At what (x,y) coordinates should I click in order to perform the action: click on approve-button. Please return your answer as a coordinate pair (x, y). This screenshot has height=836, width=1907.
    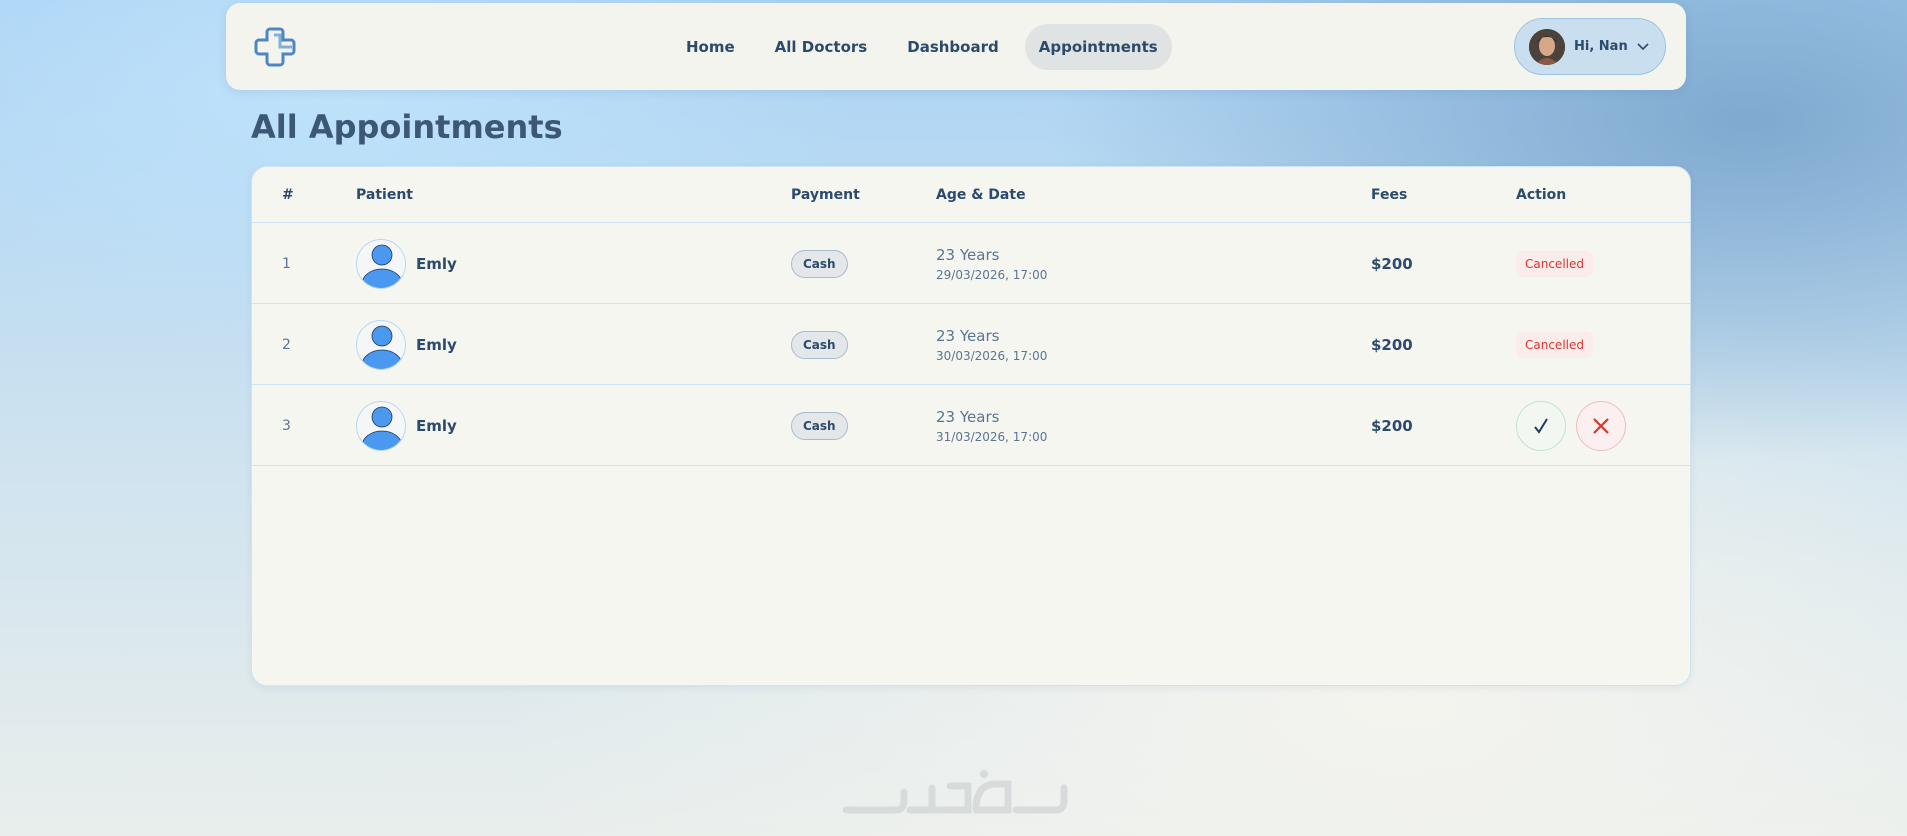
    Looking at the image, I should click on (1541, 425).